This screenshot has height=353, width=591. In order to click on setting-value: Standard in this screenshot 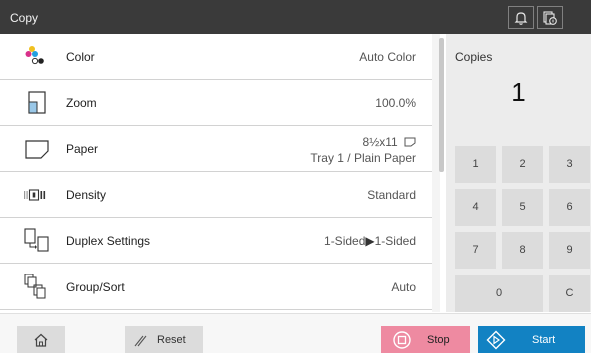, I will do `click(391, 195)`.